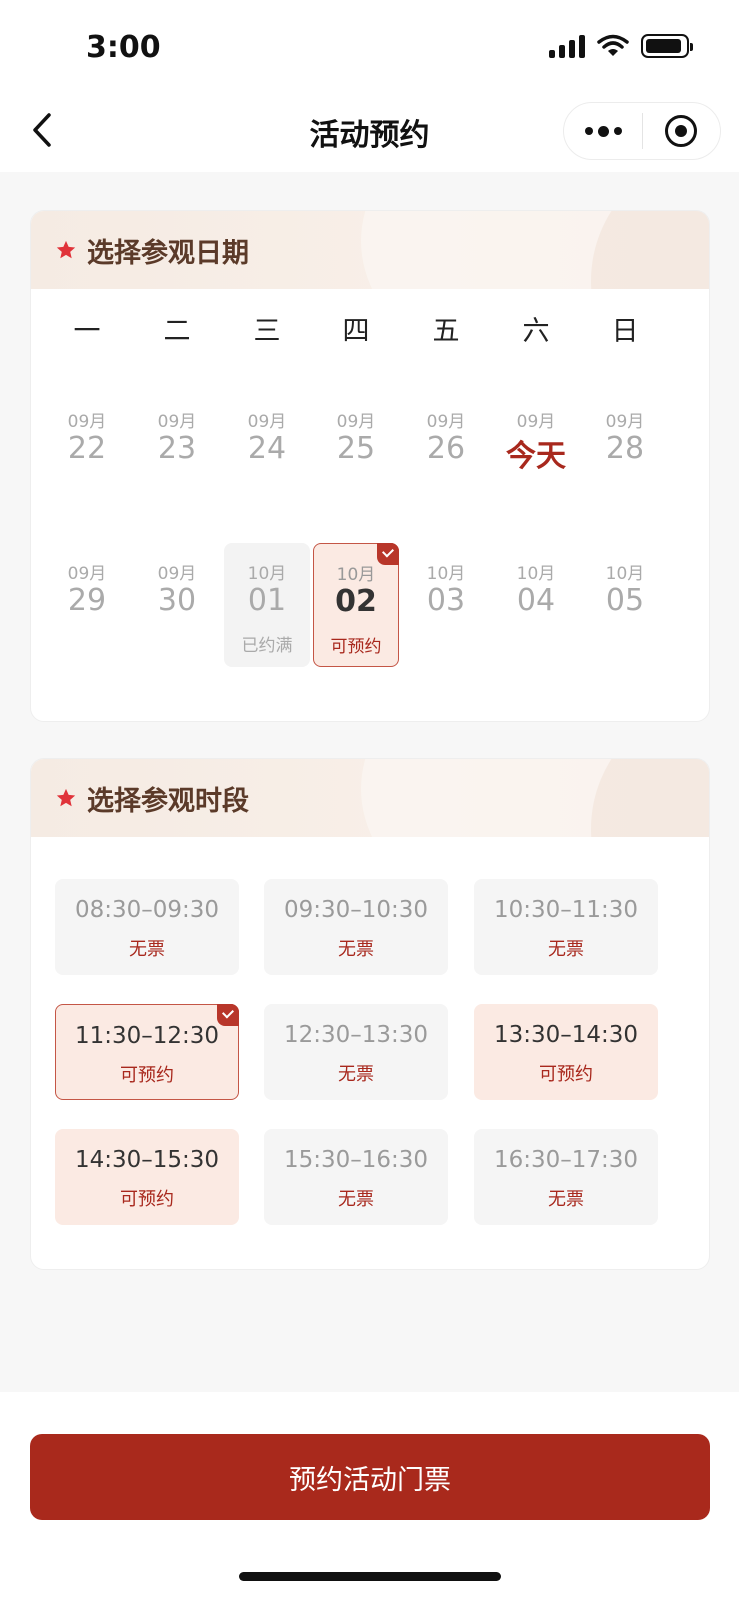  I want to click on date-day: 23, so click(177, 448).